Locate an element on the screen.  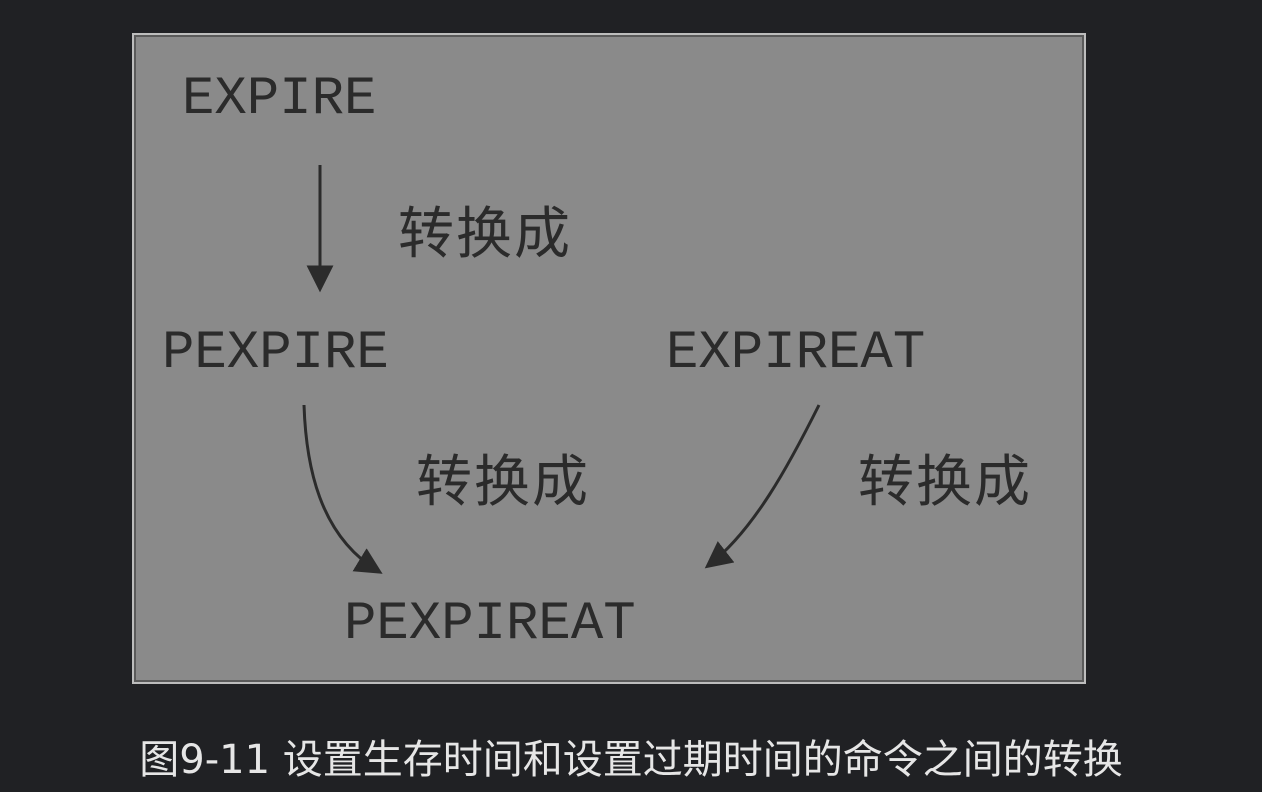
arrow-expireat-to-pexpireat is located at coordinates (762, 486).